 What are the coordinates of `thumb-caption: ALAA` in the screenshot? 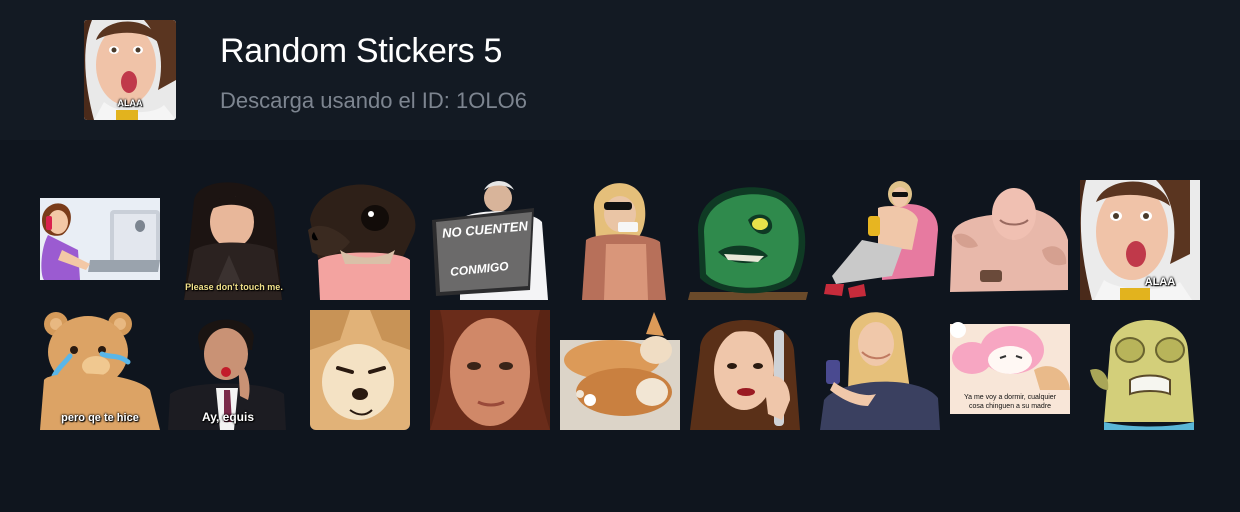 It's located at (130, 103).